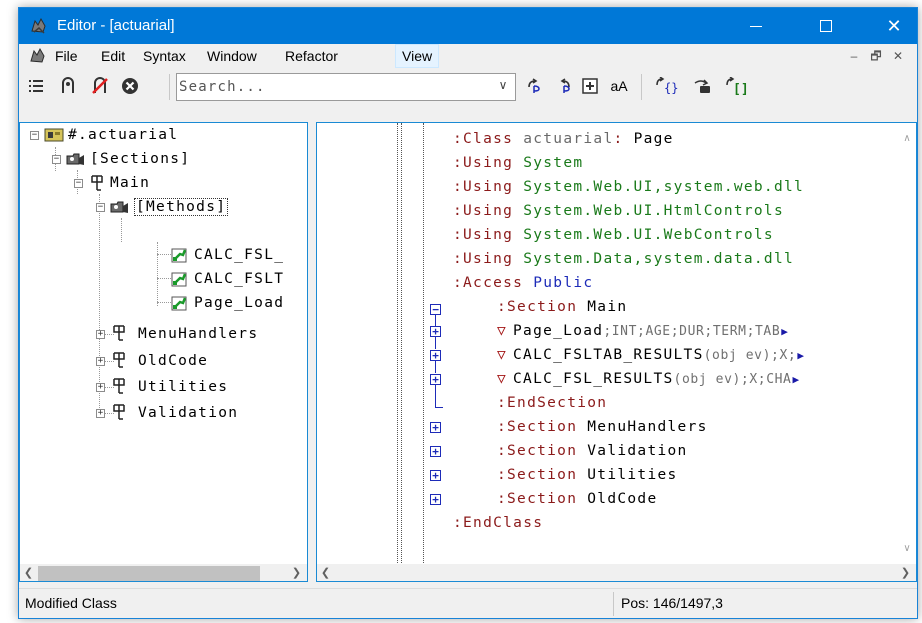 This screenshot has width=922, height=623. I want to click on scroll-down-icon: ∨, so click(907, 550).